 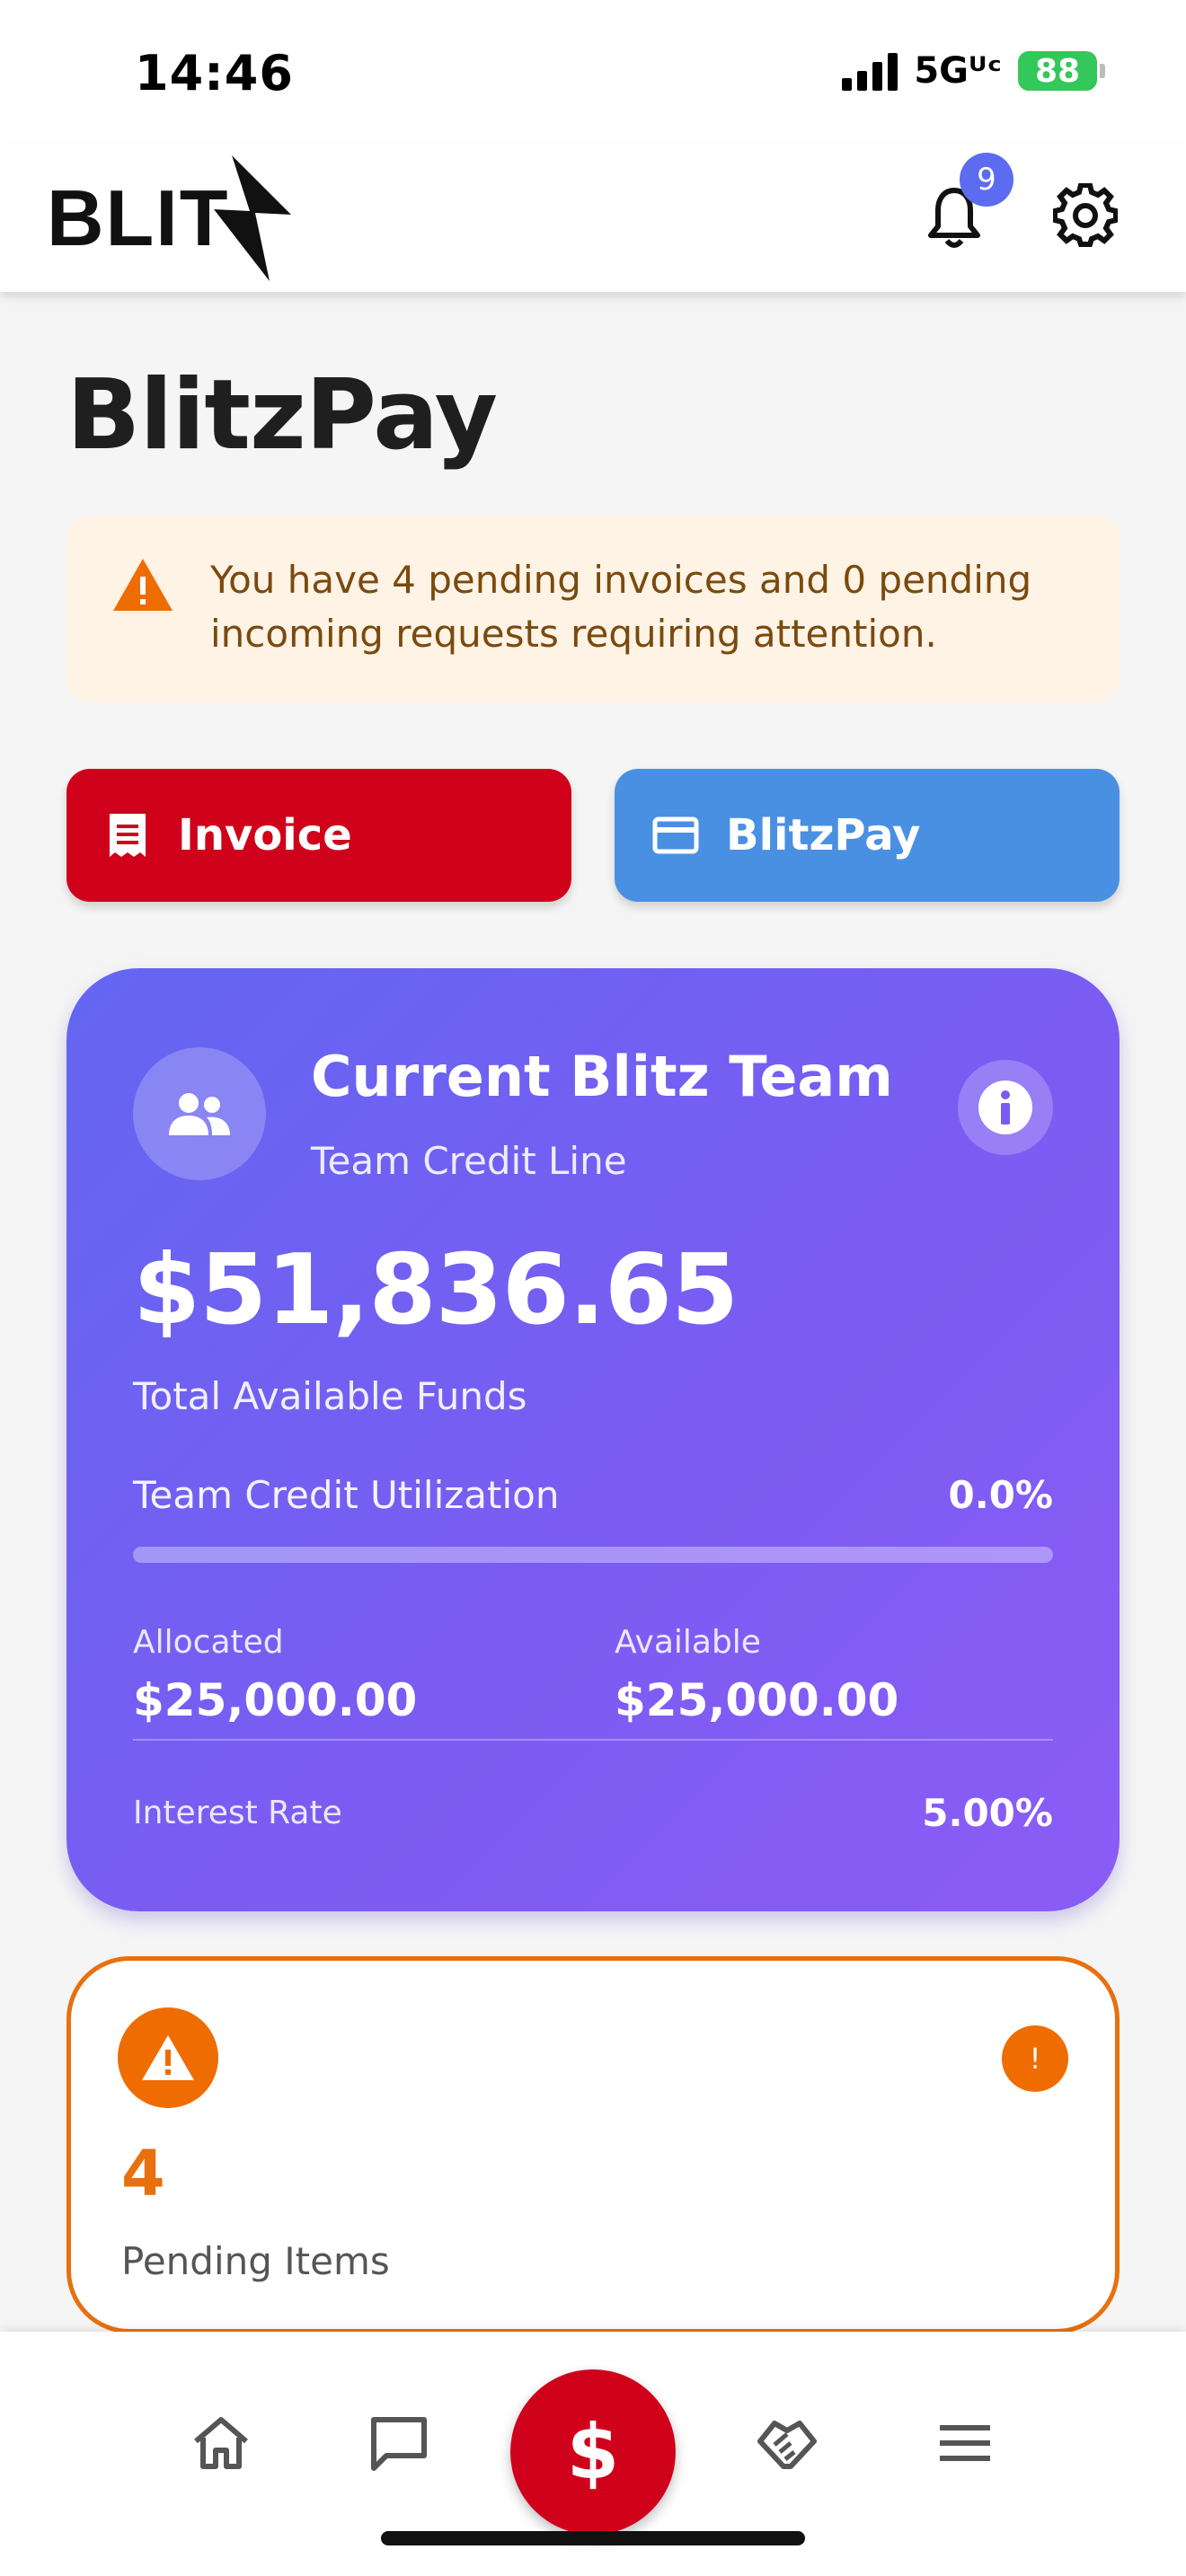 I want to click on invoice-button-label: Invoice, so click(x=265, y=835).